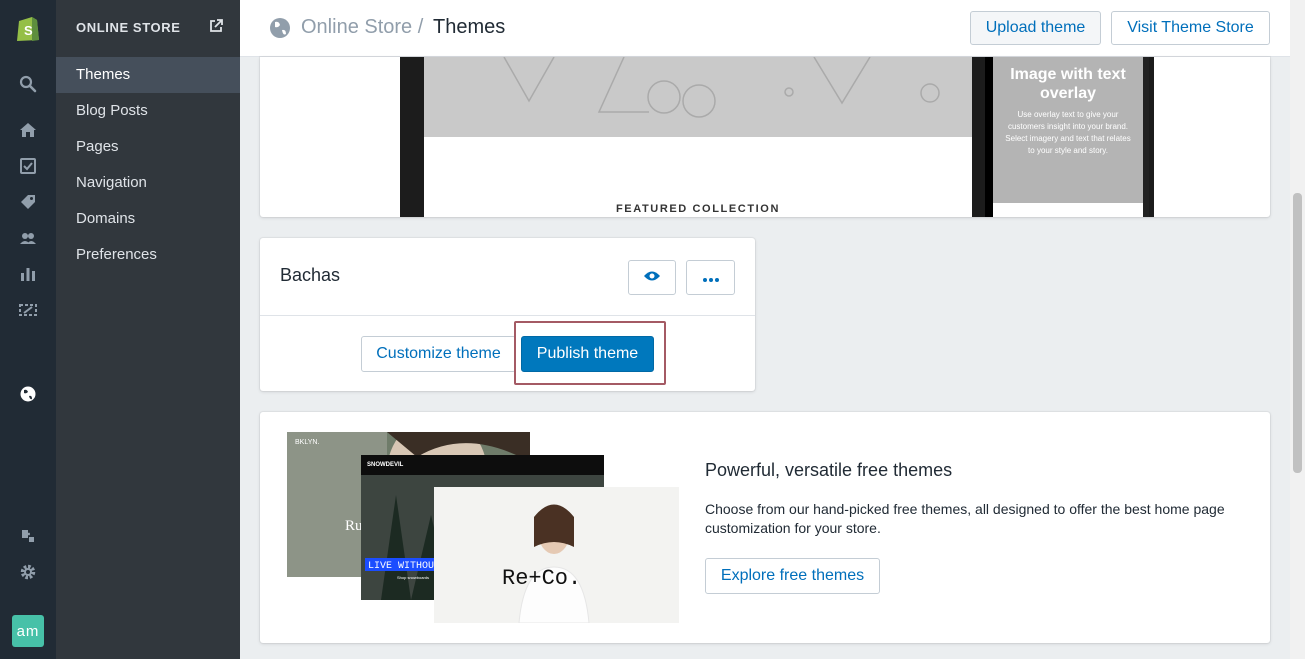  What do you see at coordinates (829, 470) in the screenshot?
I see `free-themes-title: Powerful, versatile free themes` at bounding box center [829, 470].